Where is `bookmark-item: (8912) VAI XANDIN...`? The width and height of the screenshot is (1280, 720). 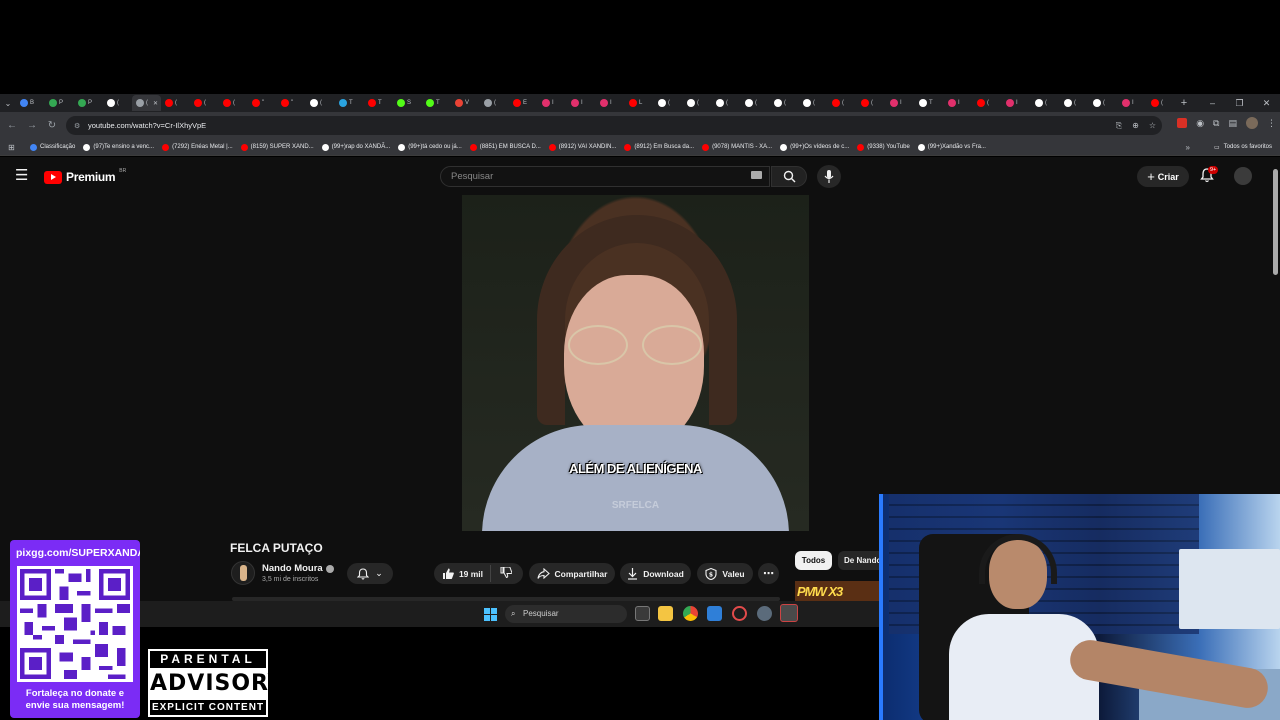 bookmark-item: (8912) VAI XANDIN... is located at coordinates (582, 147).